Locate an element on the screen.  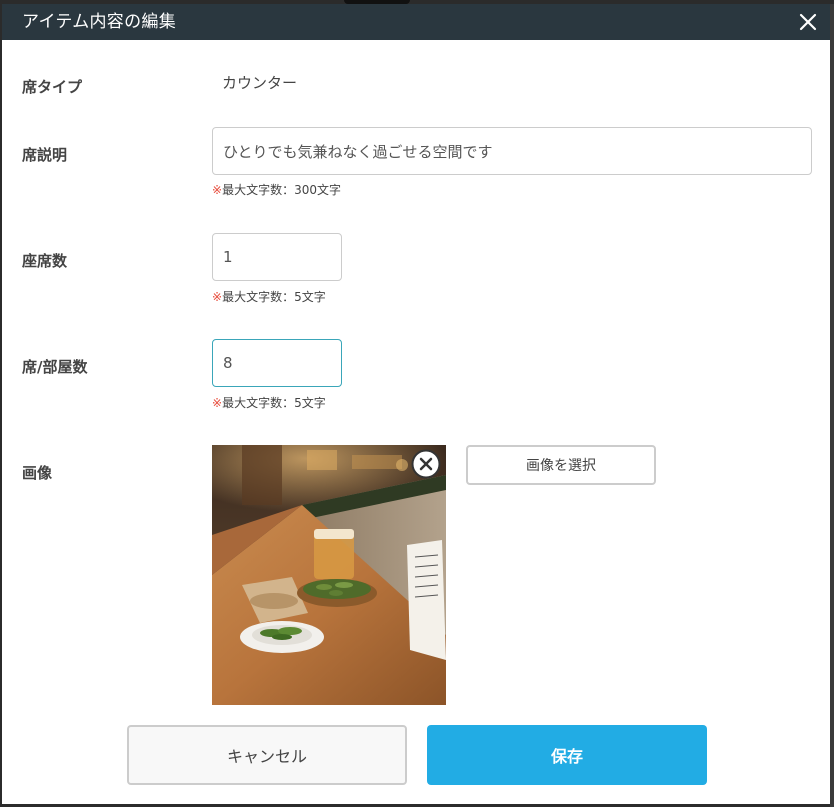
dialog-title: アイテム内容の編集 is located at coordinates (99, 22).